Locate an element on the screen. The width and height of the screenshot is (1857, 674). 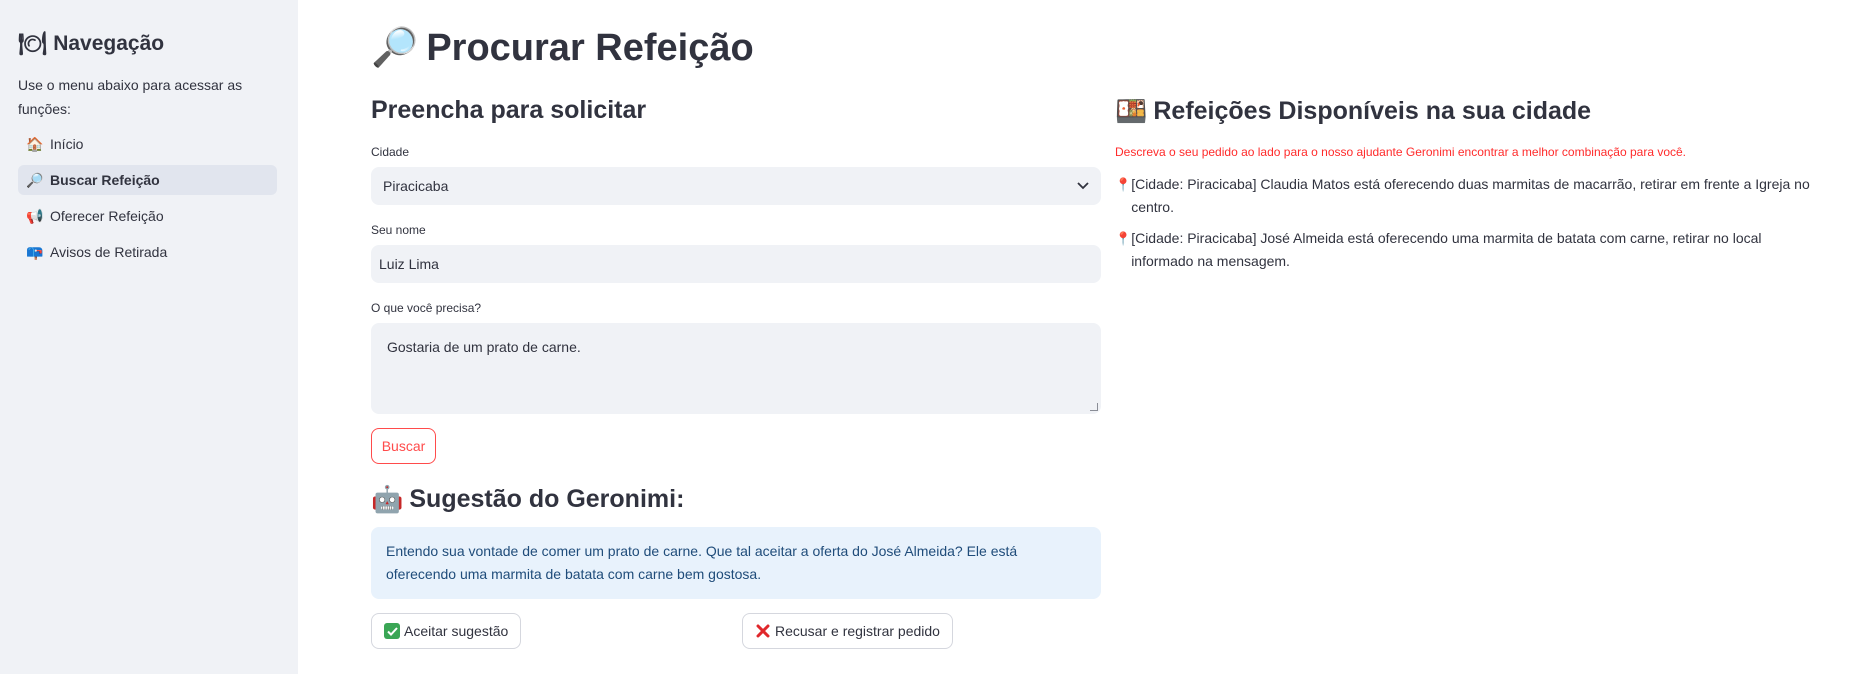
suggestion-heading: 🤖 Sugestão do Geronimi: is located at coordinates (736, 499).